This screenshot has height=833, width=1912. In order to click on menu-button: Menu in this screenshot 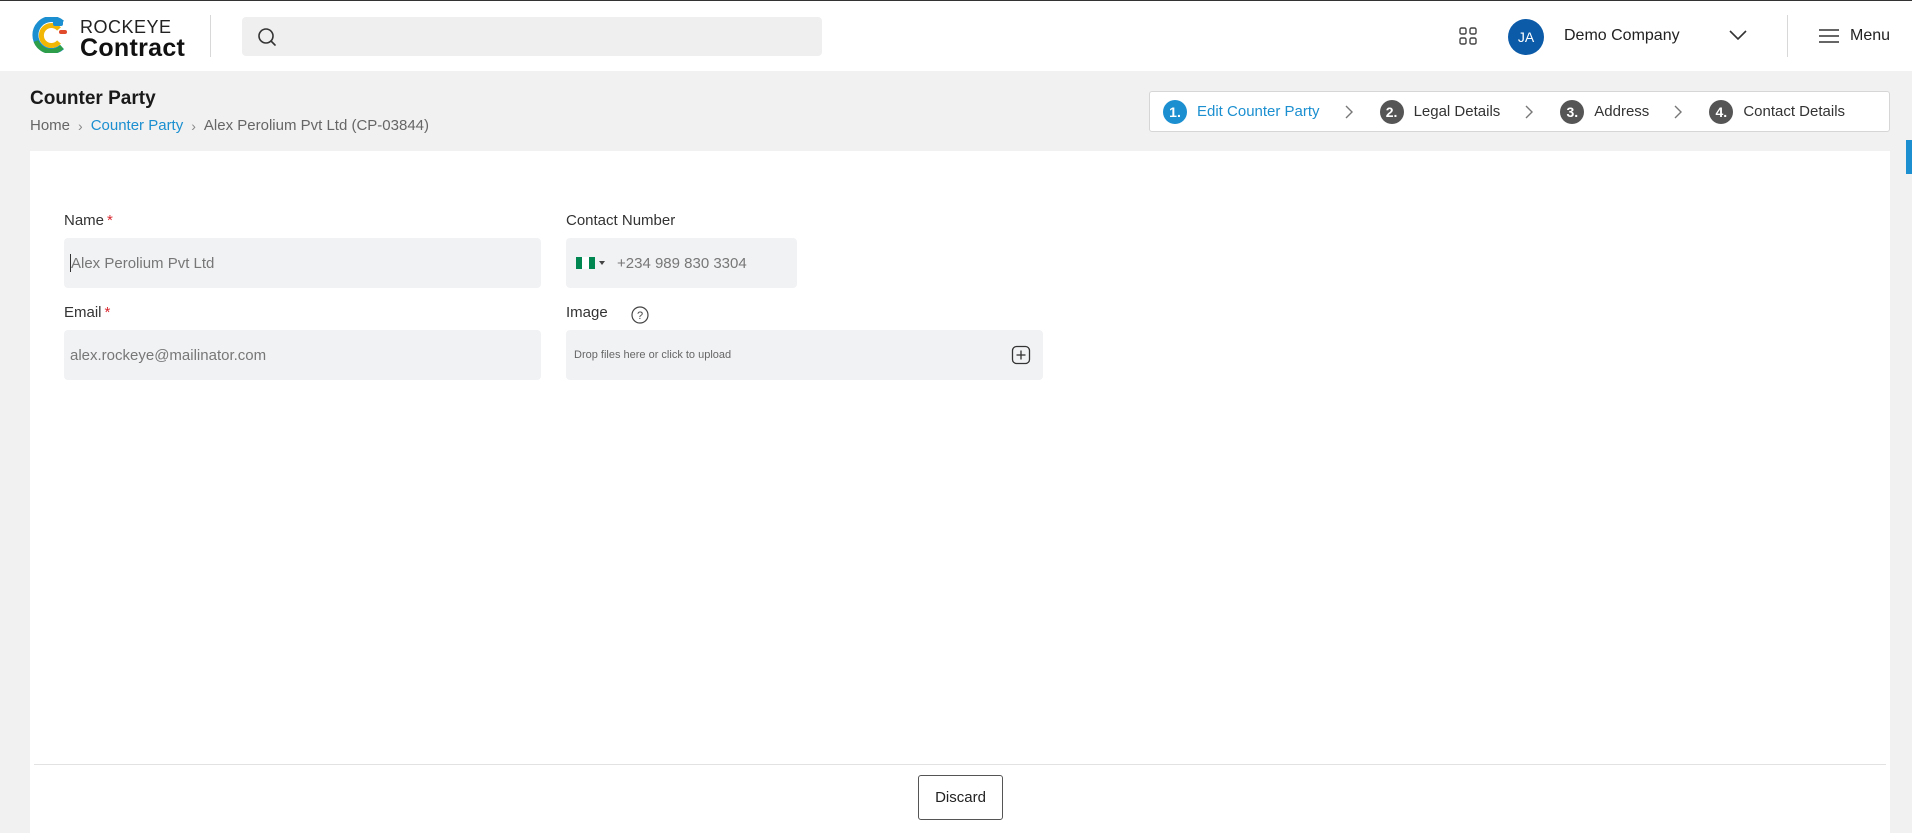, I will do `click(1854, 36)`.